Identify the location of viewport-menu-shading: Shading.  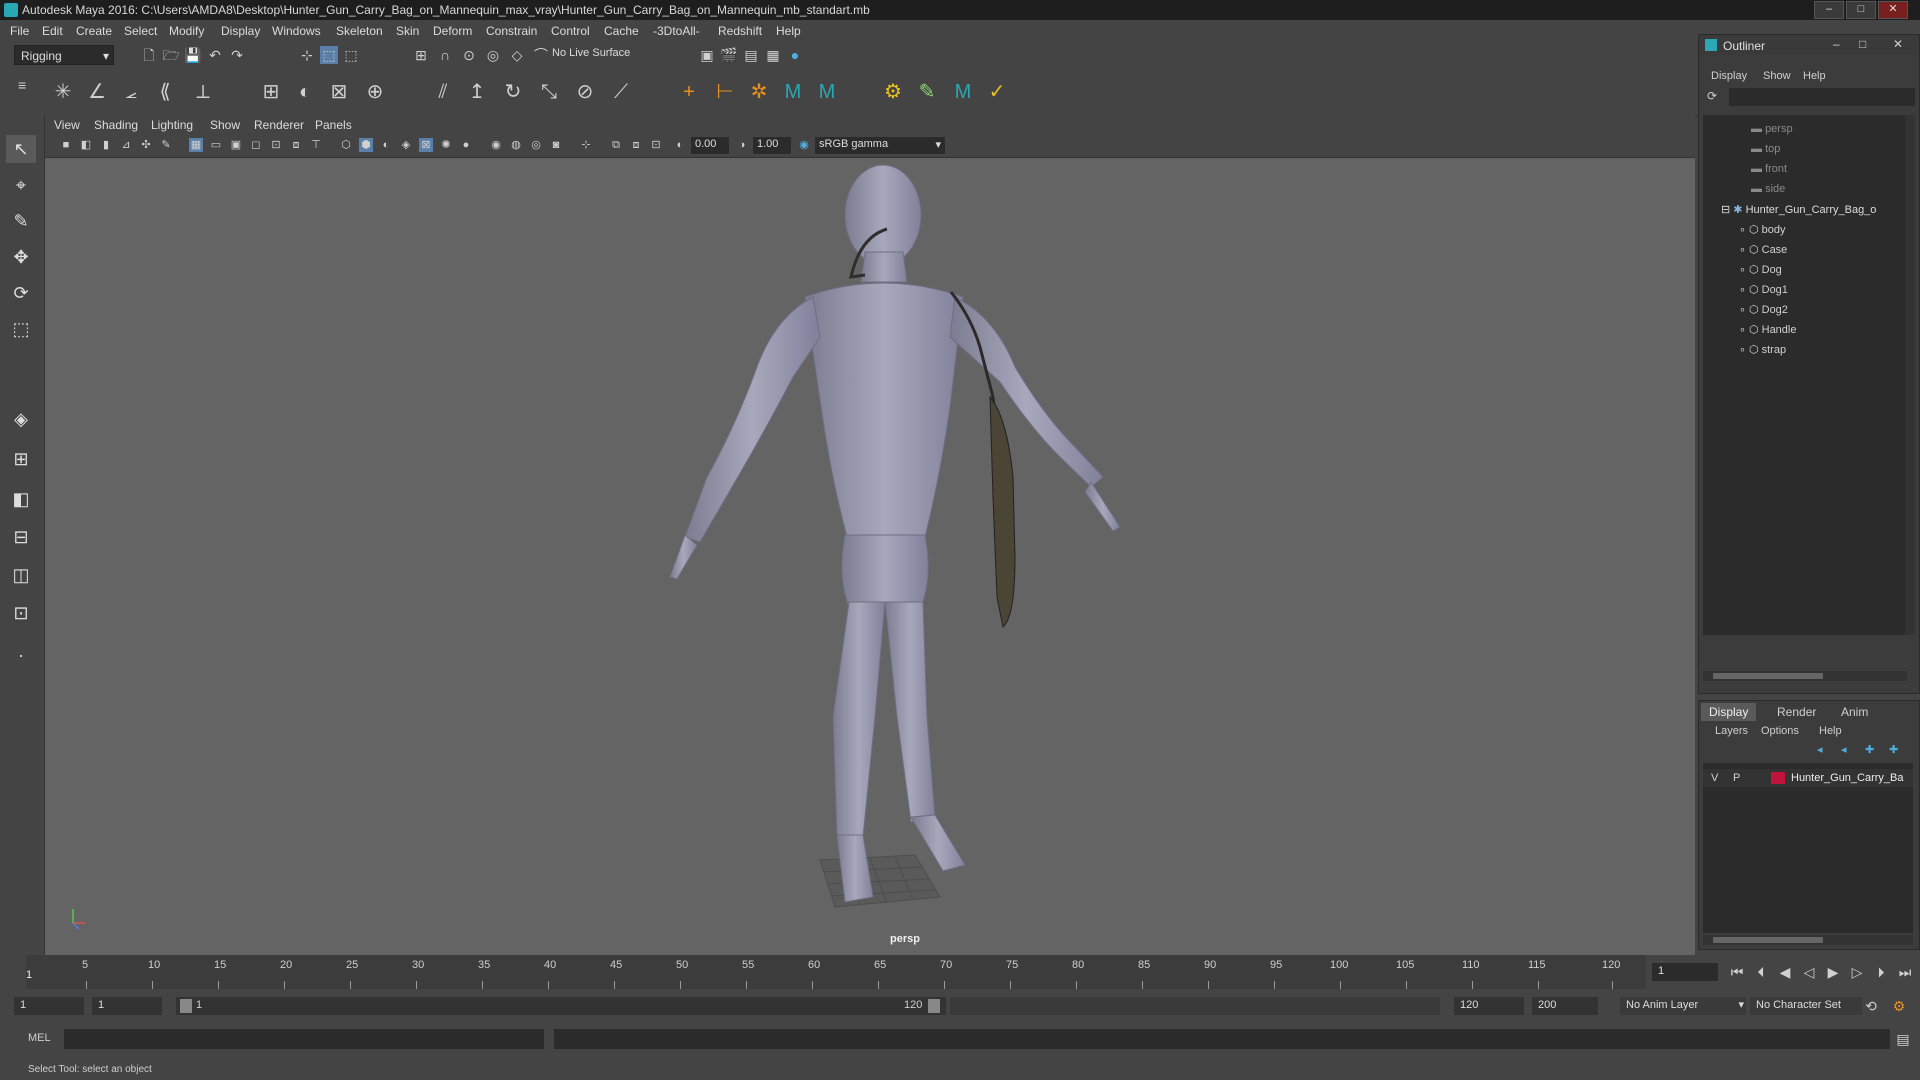
(116, 125).